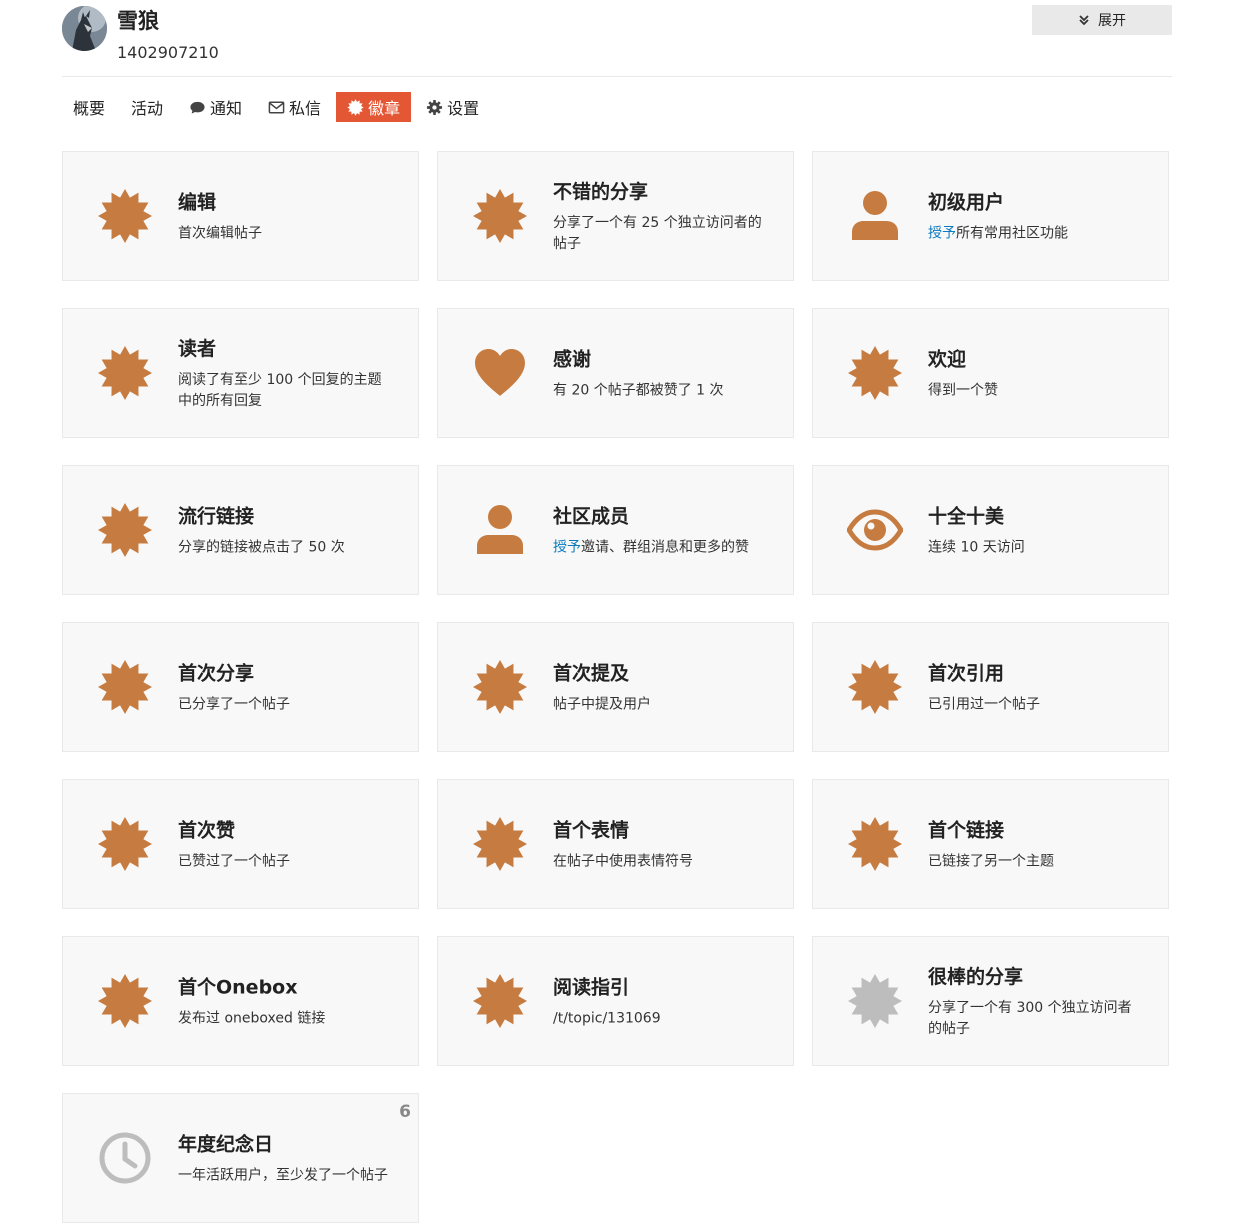 This screenshot has height=1232, width=1243. What do you see at coordinates (615, 1001) in the screenshot?
I see `badge-card: 阅读指引/t/topic/131069` at bounding box center [615, 1001].